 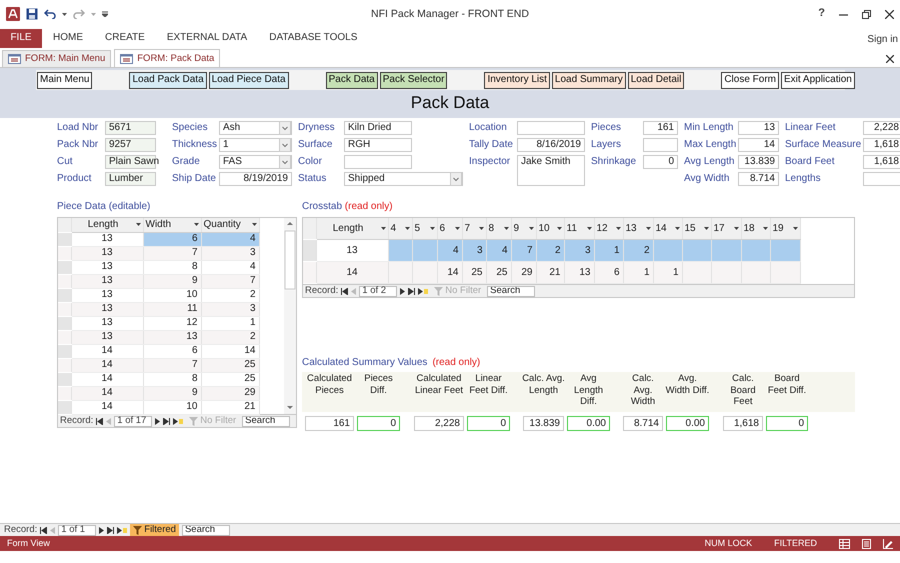 What do you see at coordinates (32, 14) in the screenshot?
I see `save-icon` at bounding box center [32, 14].